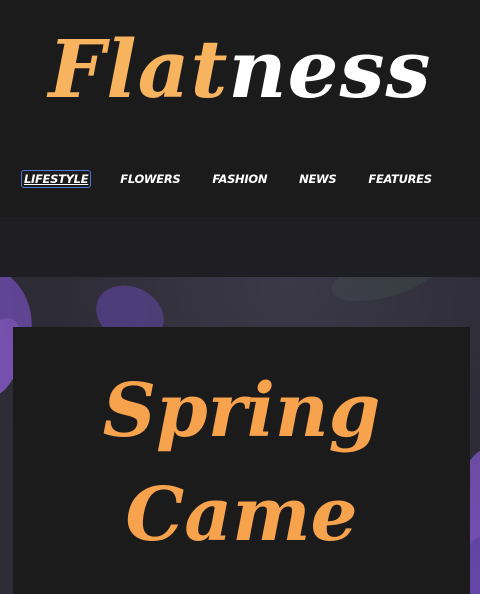  I want to click on nav-item-lifestyle: LIFESTYLE, so click(56, 179).